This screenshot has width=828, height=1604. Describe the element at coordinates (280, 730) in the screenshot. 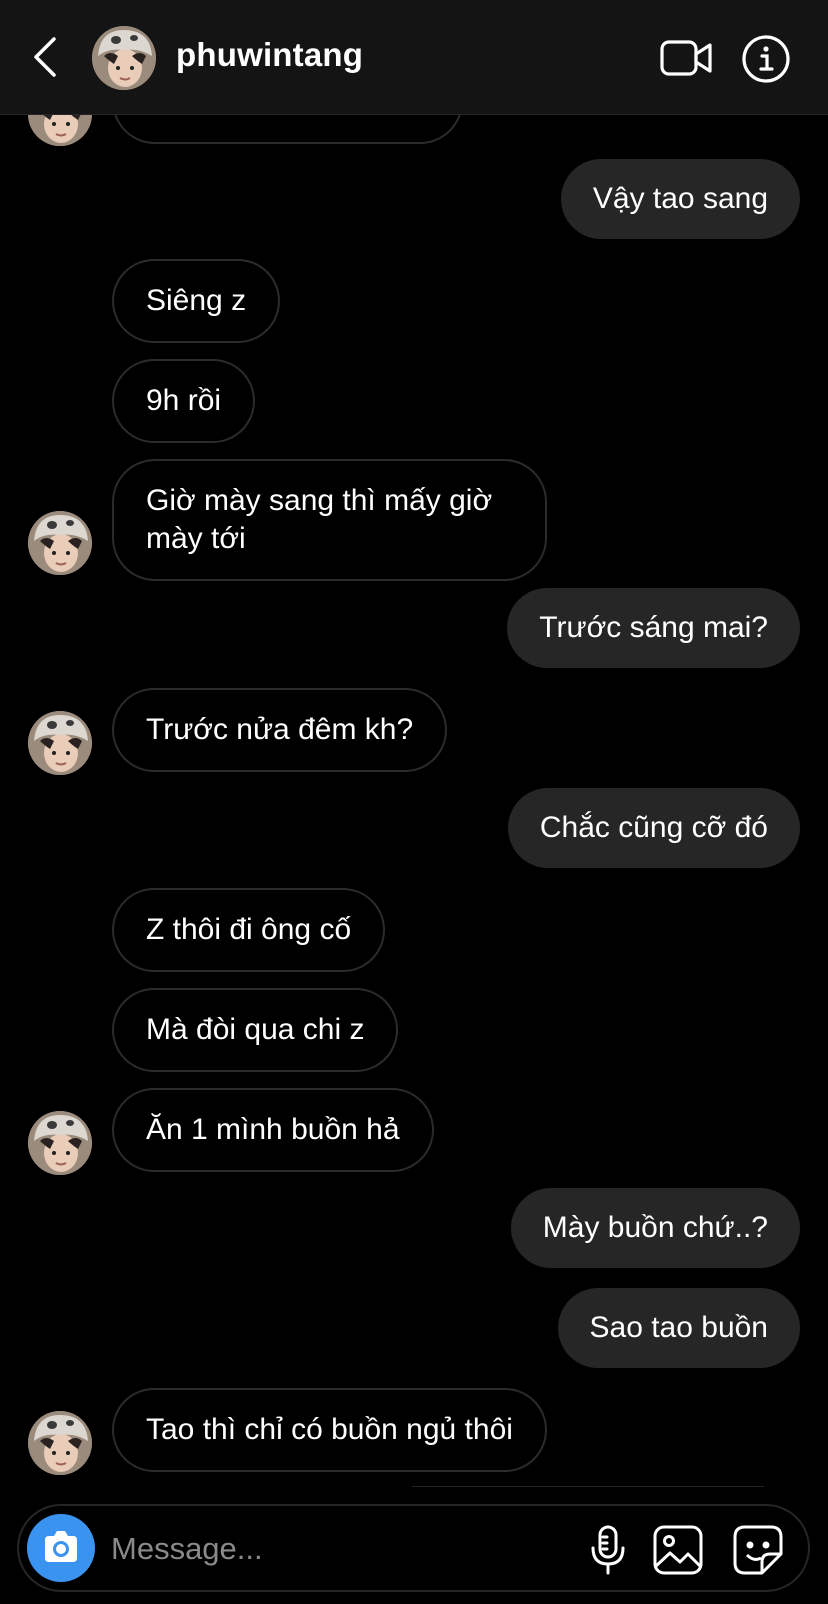

I see `message-incoming: Trước nửa đêm kh?` at that location.